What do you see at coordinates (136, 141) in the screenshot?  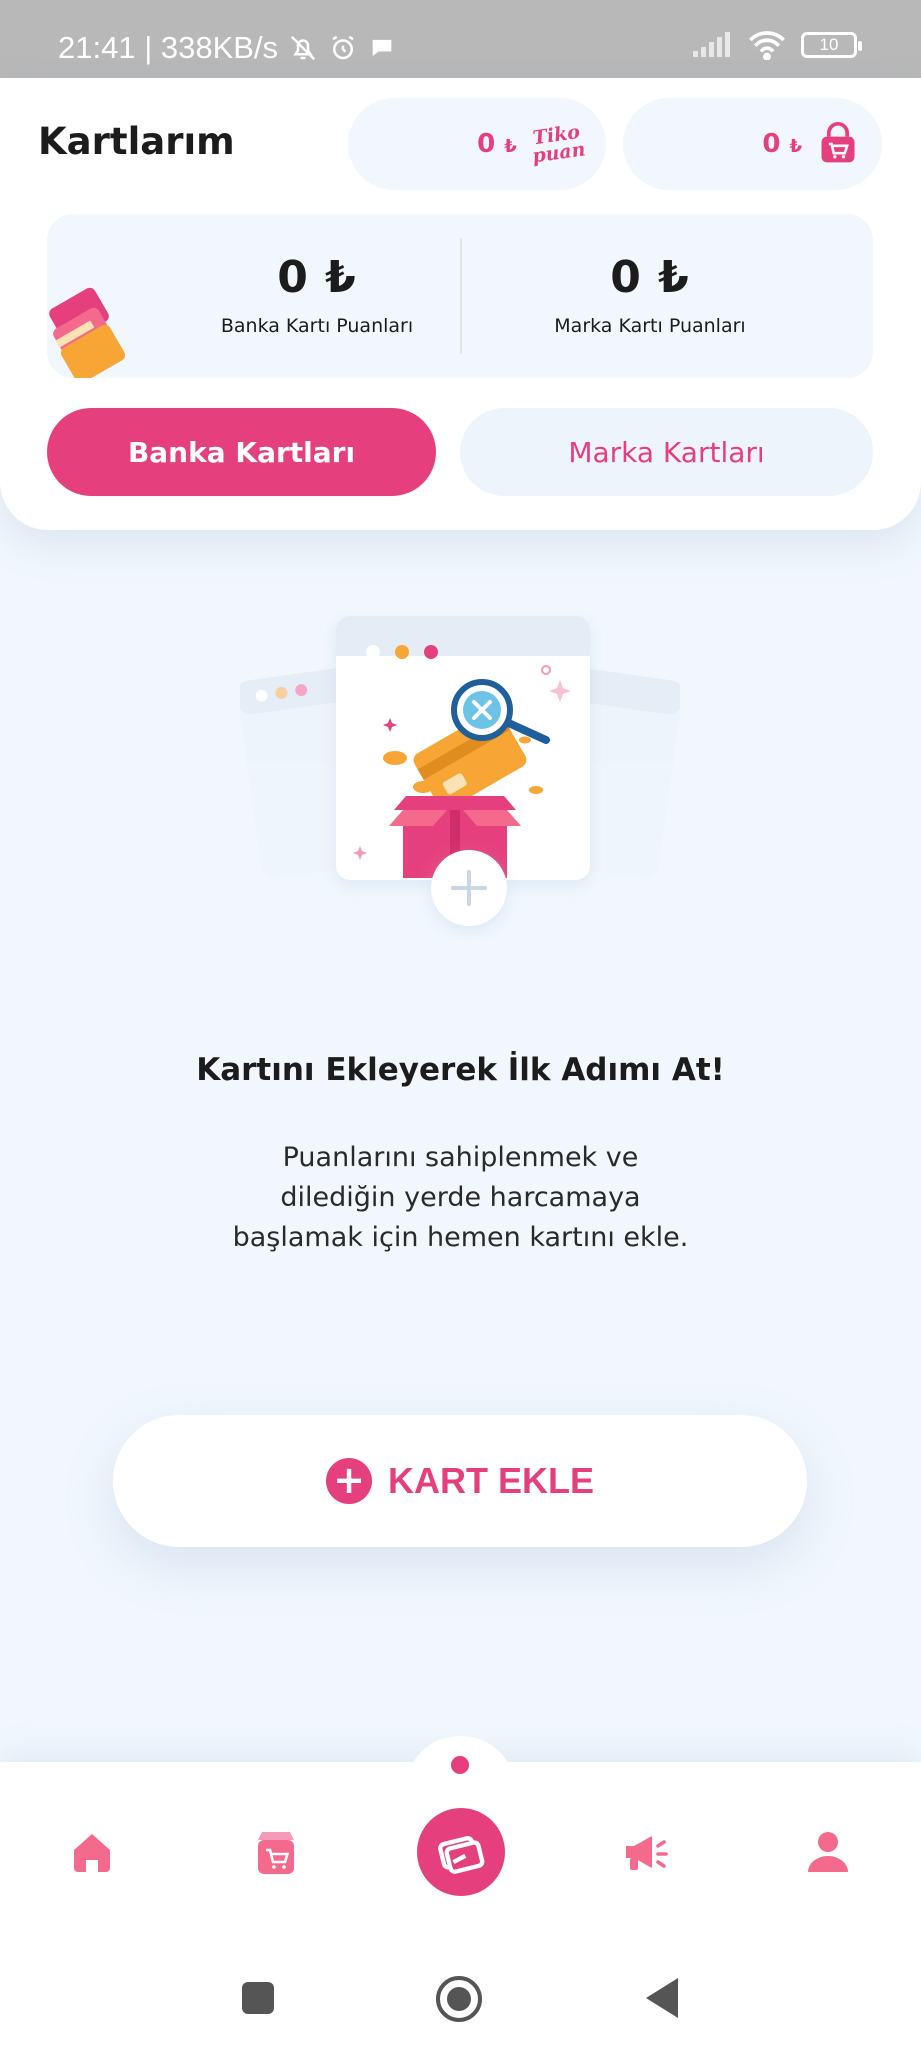 I see `page-title: Kartlarım` at bounding box center [136, 141].